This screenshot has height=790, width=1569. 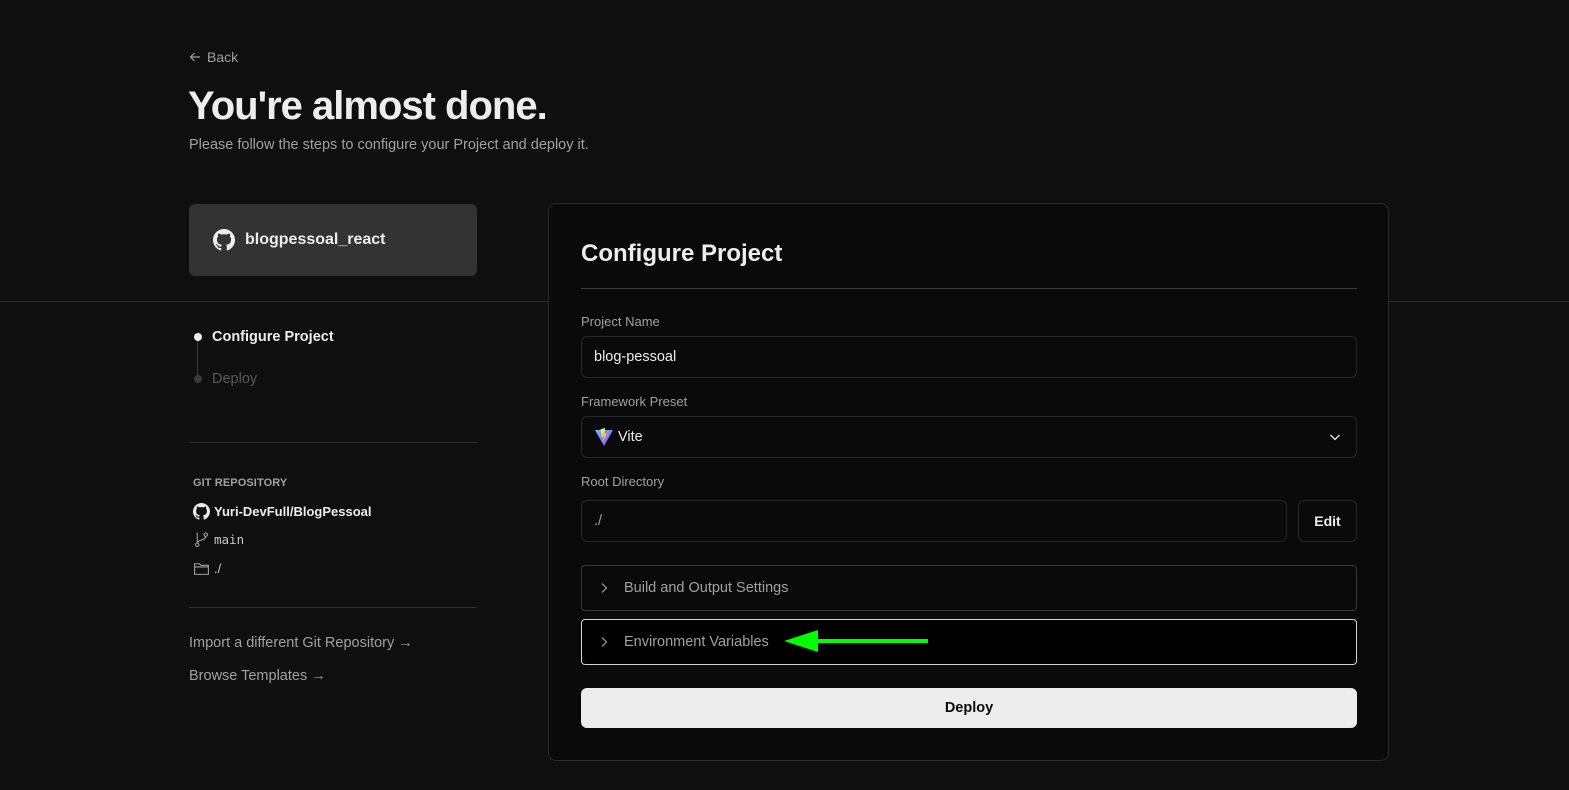 I want to click on import-repo-link: Import a different Git Repository →, so click(x=301, y=643).